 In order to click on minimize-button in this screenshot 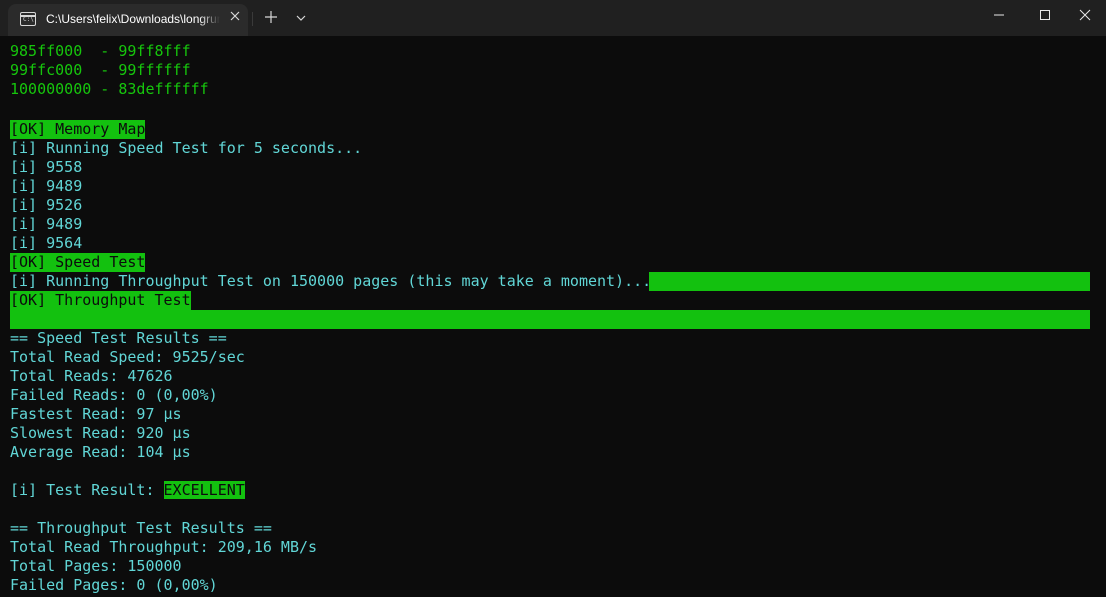, I will do `click(999, 16)`.